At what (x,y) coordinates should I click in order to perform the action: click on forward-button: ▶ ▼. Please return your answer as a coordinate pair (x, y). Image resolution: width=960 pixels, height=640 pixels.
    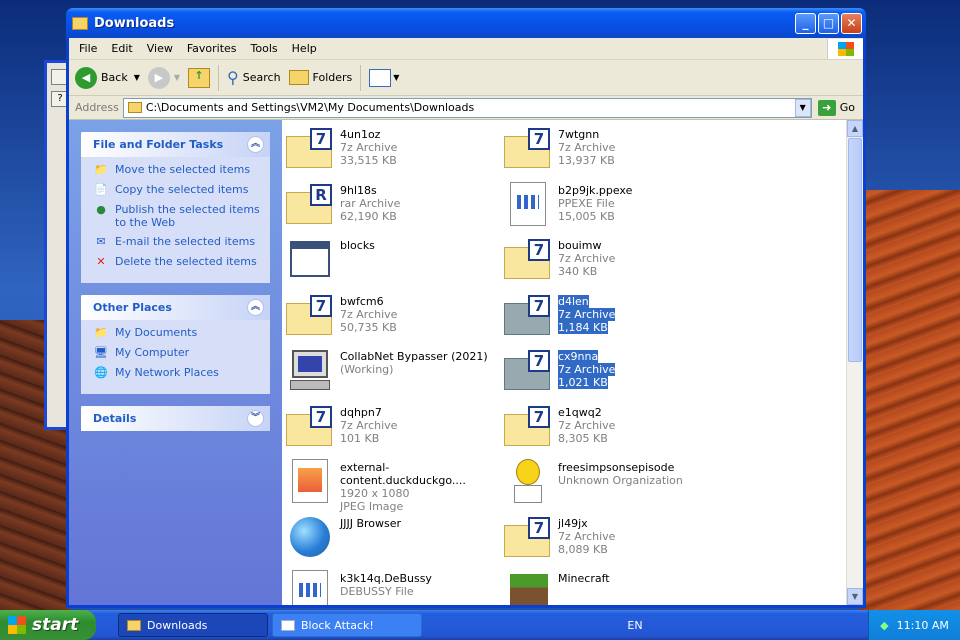
    Looking at the image, I should click on (163, 77).